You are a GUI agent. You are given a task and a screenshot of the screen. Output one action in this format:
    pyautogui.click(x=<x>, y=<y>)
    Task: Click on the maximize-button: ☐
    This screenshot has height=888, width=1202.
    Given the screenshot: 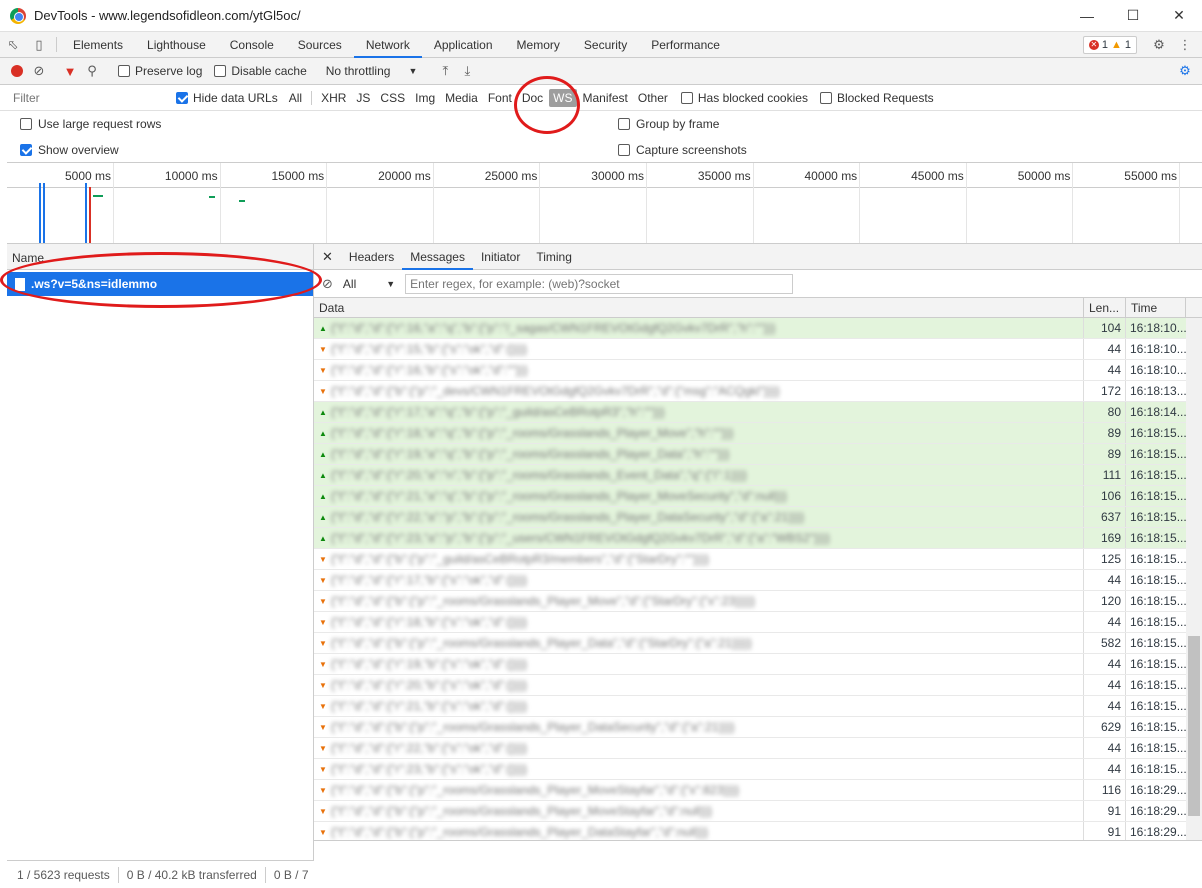 What is the action you would take?
    pyautogui.click(x=1133, y=15)
    